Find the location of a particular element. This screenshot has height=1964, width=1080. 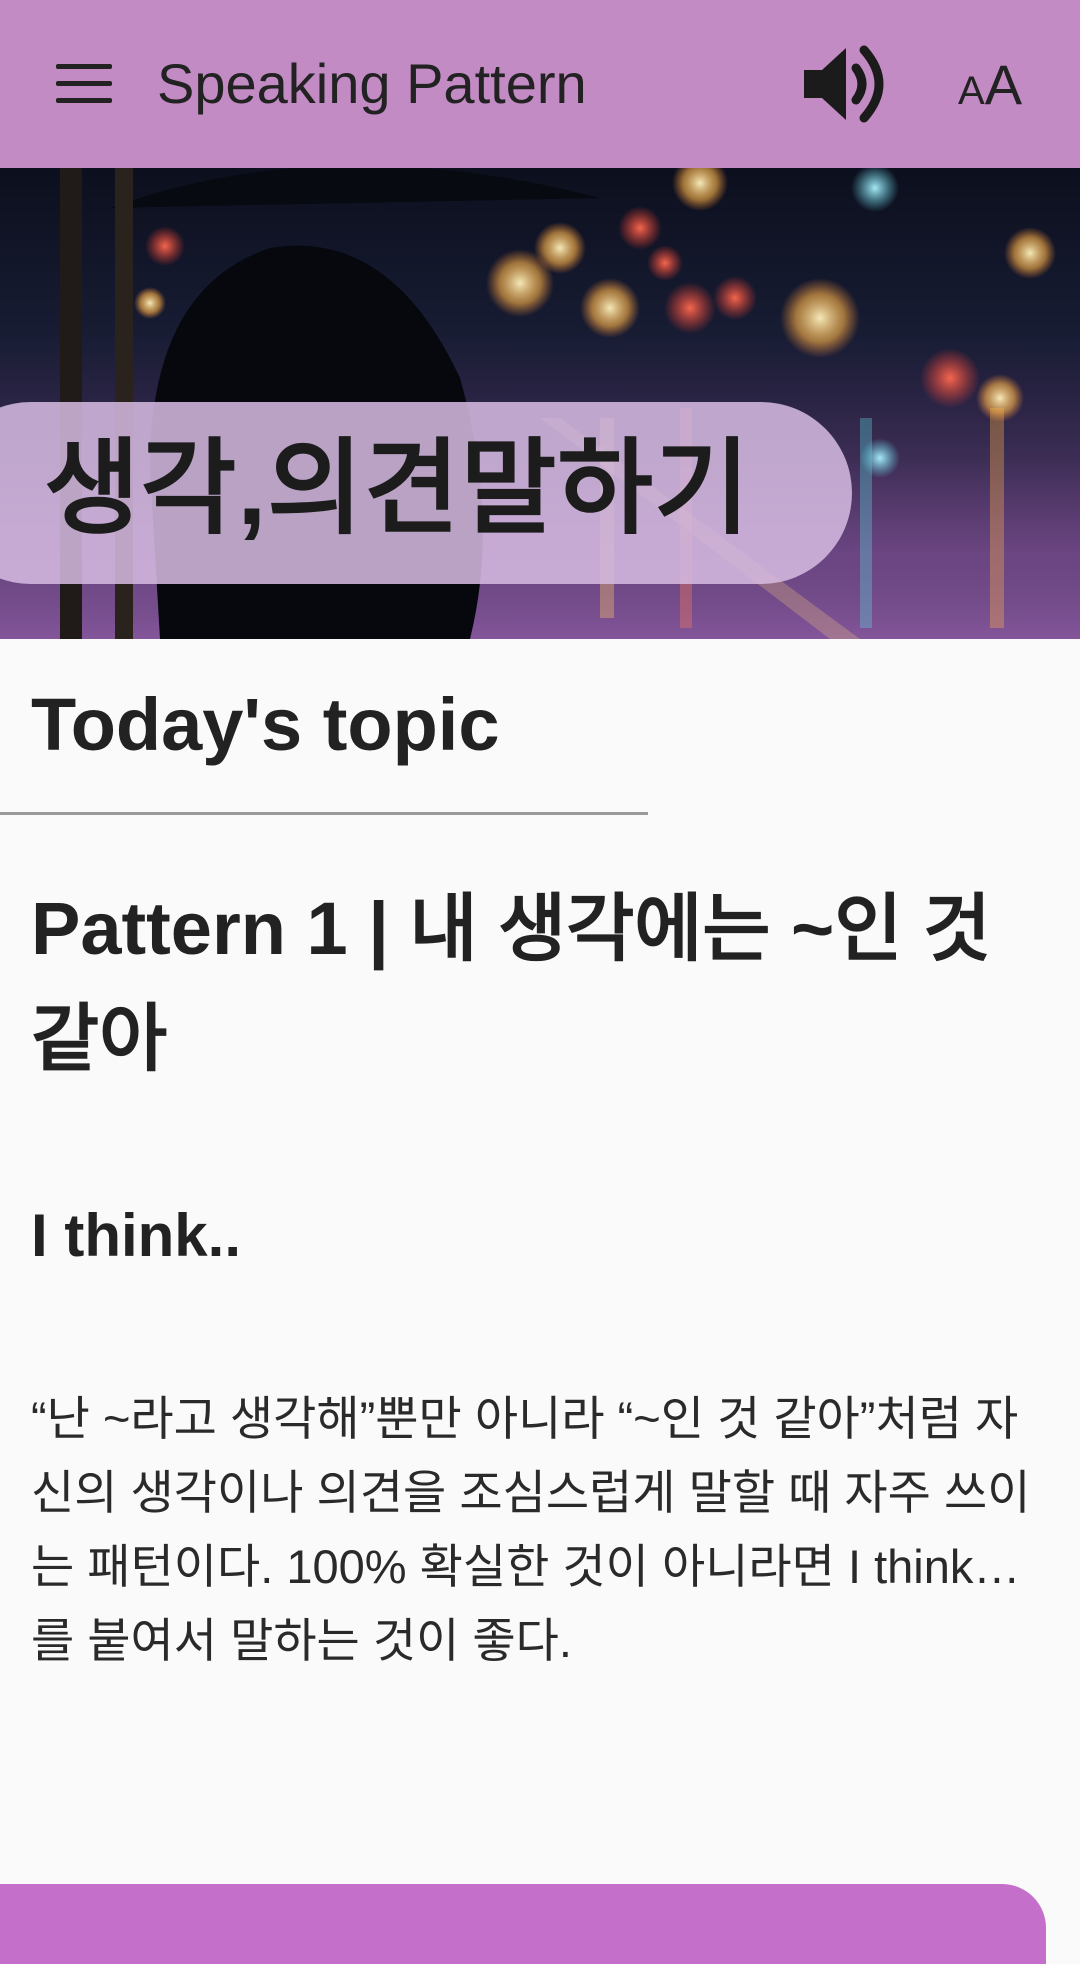

menu-icon is located at coordinates (84, 84).